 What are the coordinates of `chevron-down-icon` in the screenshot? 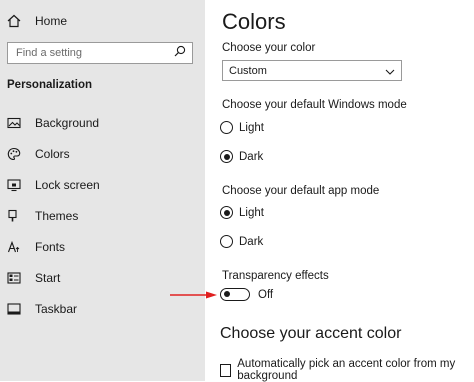 It's located at (390, 71).